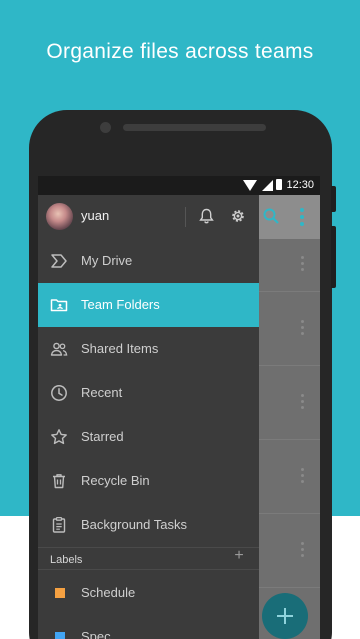  I want to click on nav-item-background-tasks: Background Tasks, so click(148, 525).